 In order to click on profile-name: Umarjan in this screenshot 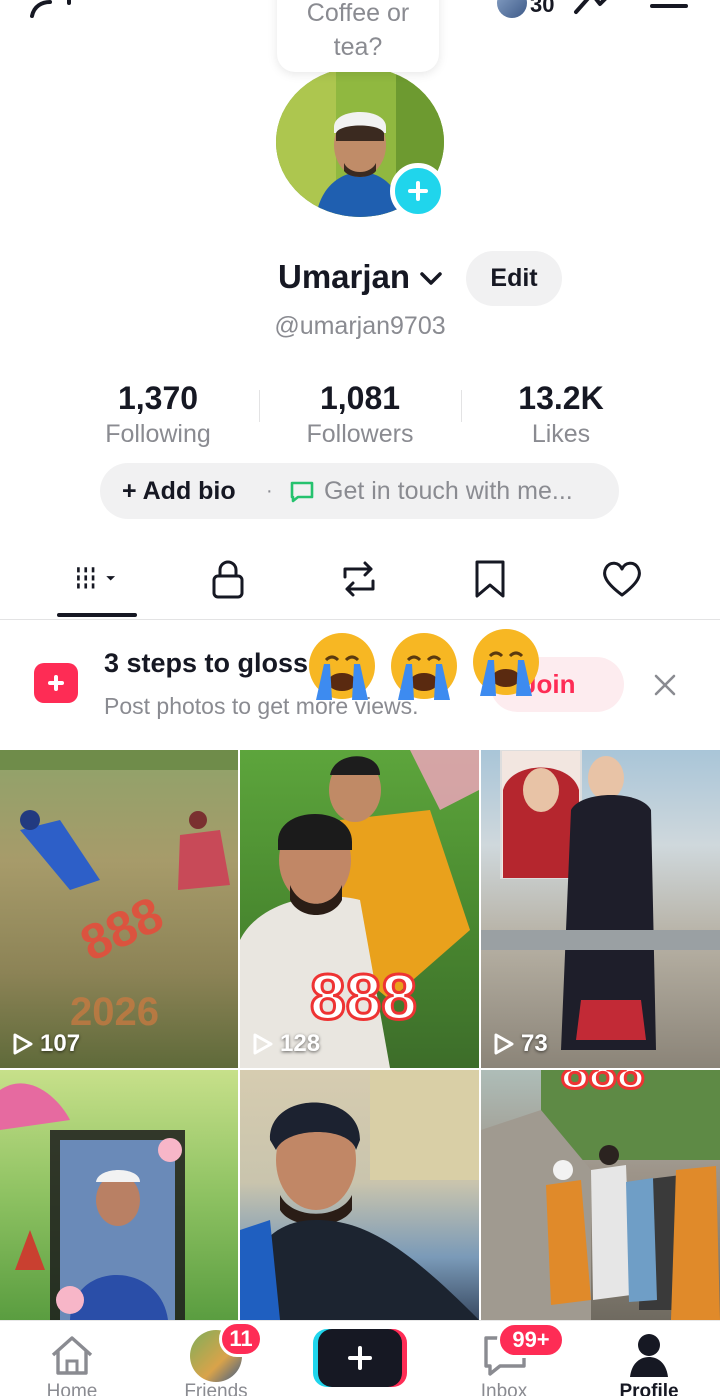, I will do `click(344, 277)`.